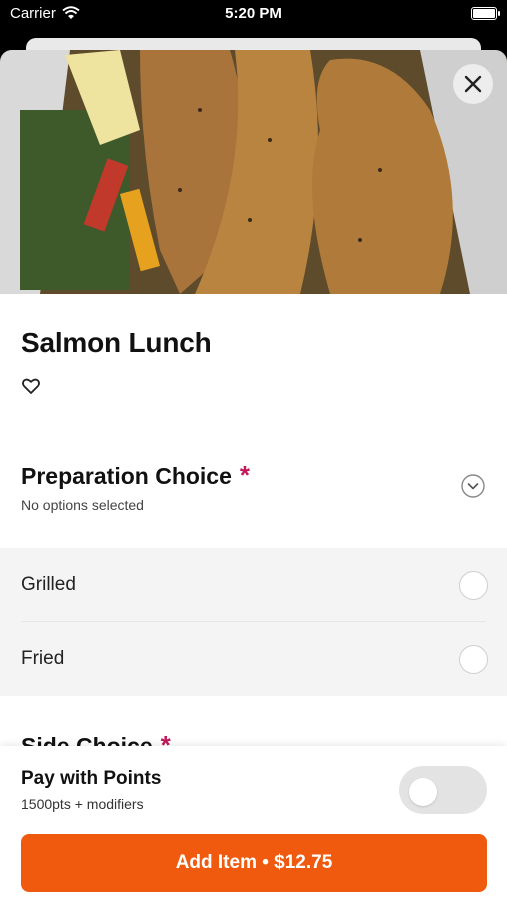 Image resolution: width=507 pixels, height=900 pixels. What do you see at coordinates (473, 486) in the screenshot?
I see `chevron-down-icon` at bounding box center [473, 486].